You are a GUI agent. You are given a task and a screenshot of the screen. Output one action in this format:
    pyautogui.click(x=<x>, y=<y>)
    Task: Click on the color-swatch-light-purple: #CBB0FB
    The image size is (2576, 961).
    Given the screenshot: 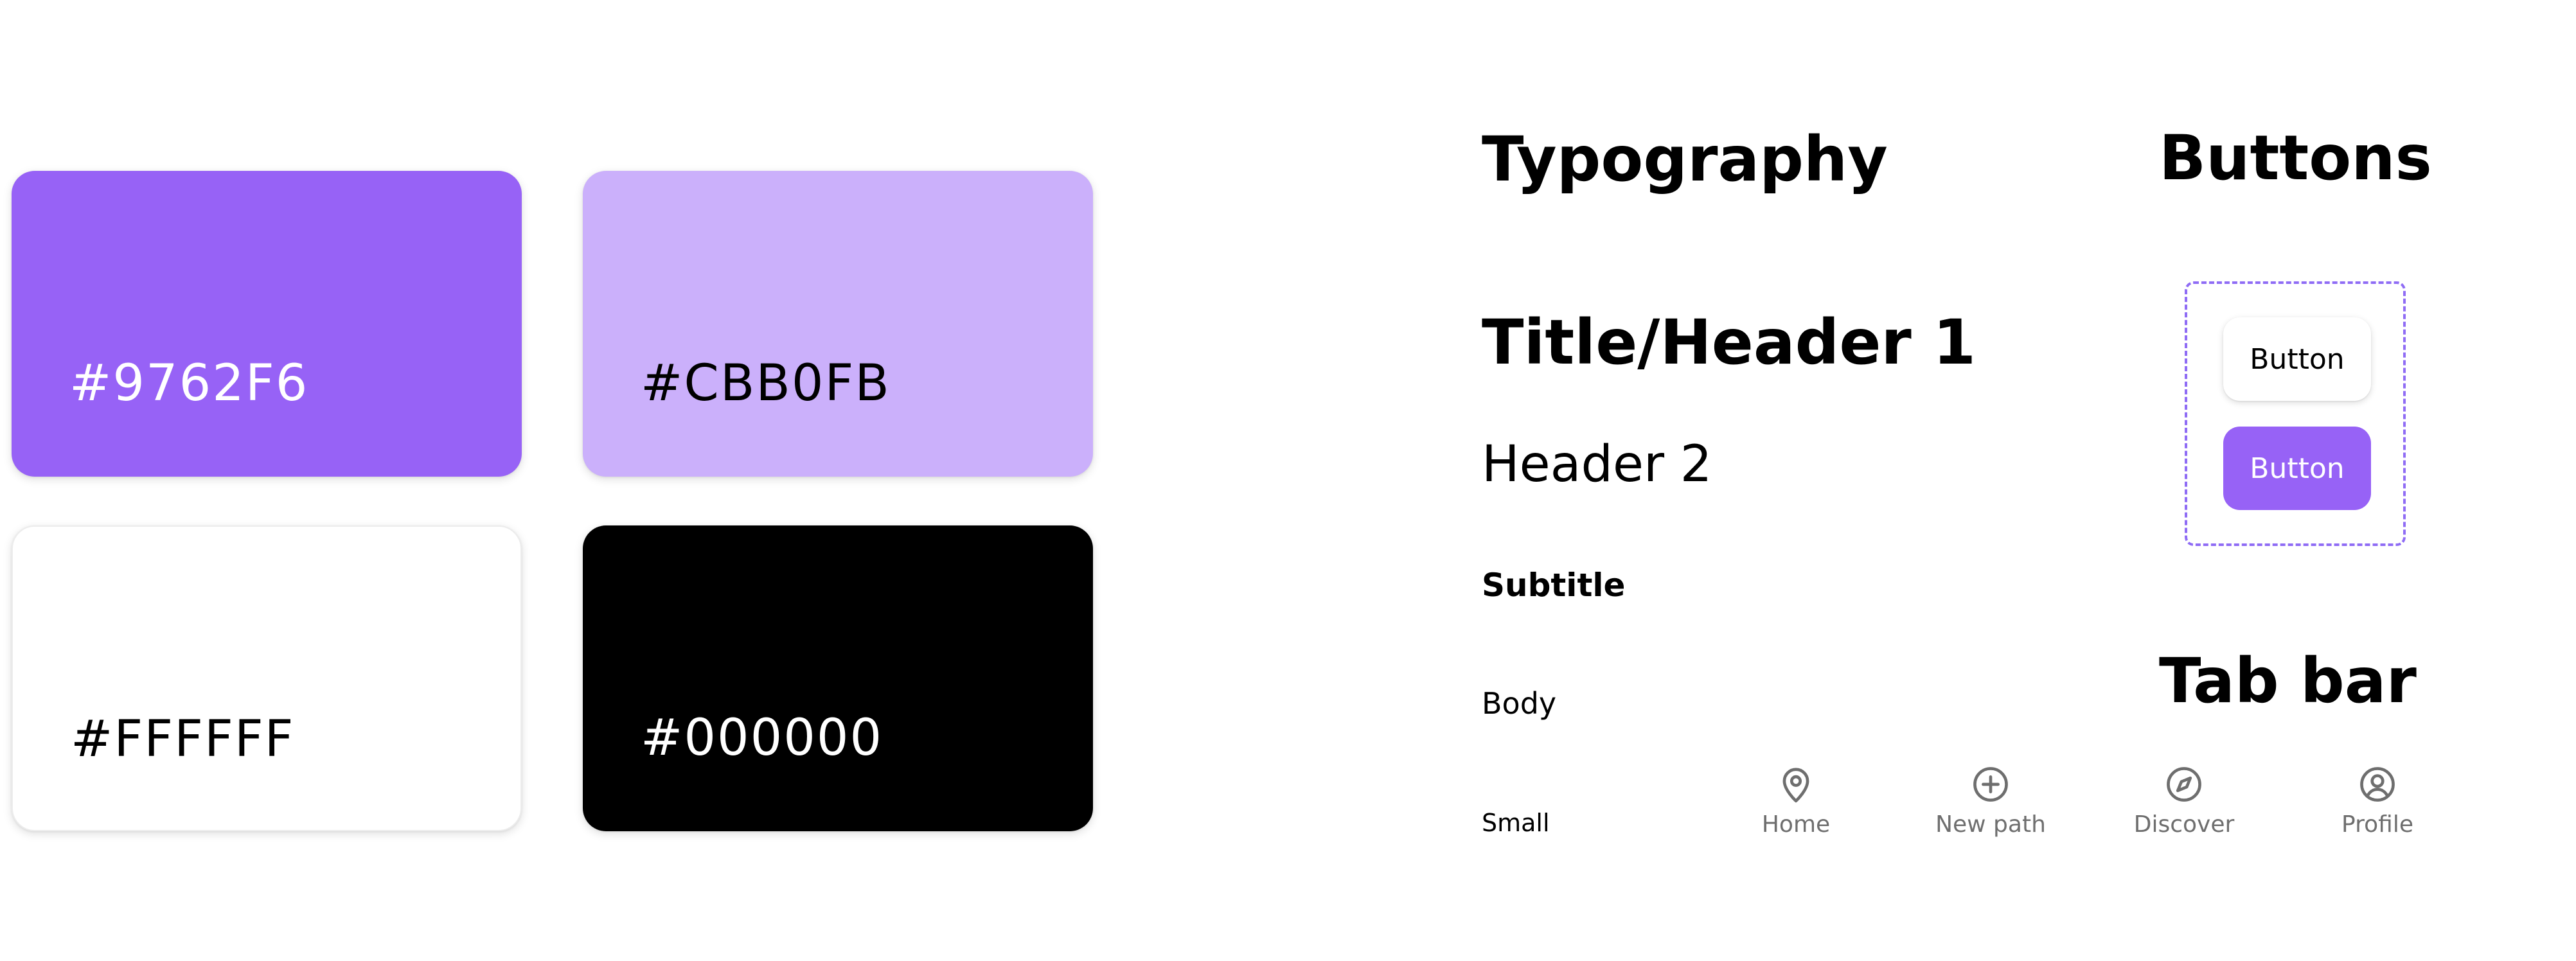 What is the action you would take?
    pyautogui.click(x=838, y=324)
    